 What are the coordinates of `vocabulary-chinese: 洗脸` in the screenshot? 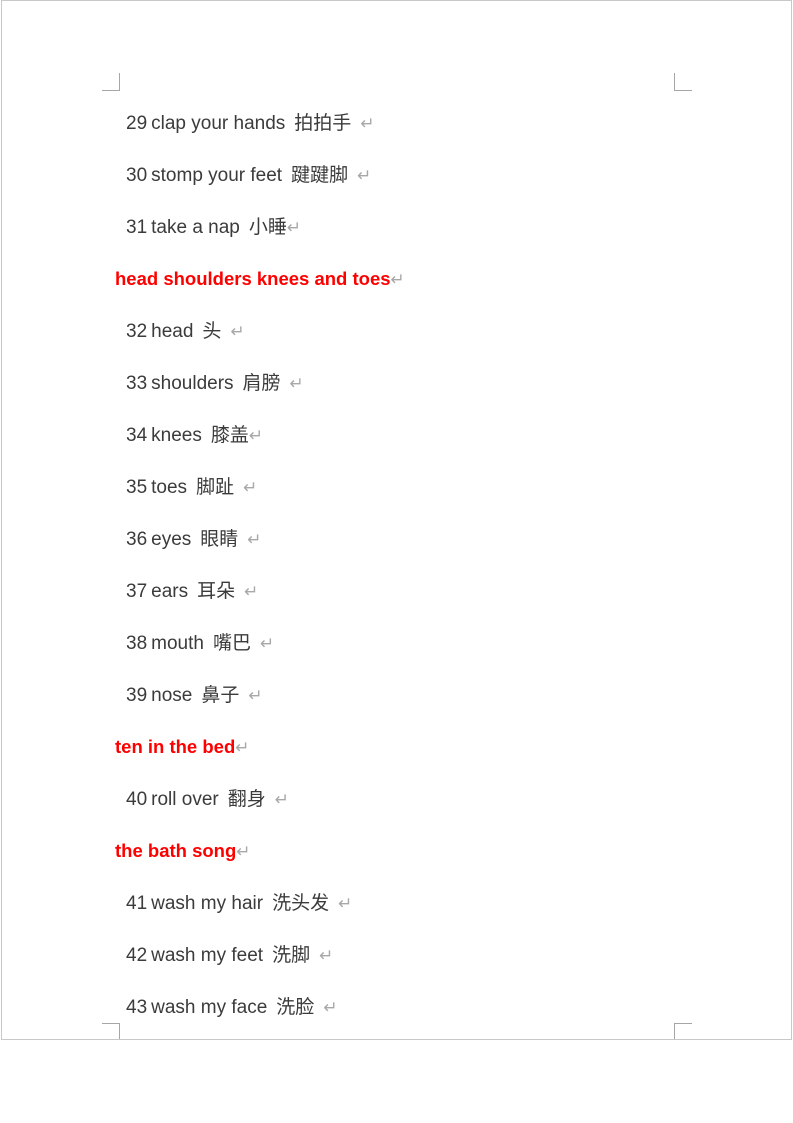 It's located at (295, 1007).